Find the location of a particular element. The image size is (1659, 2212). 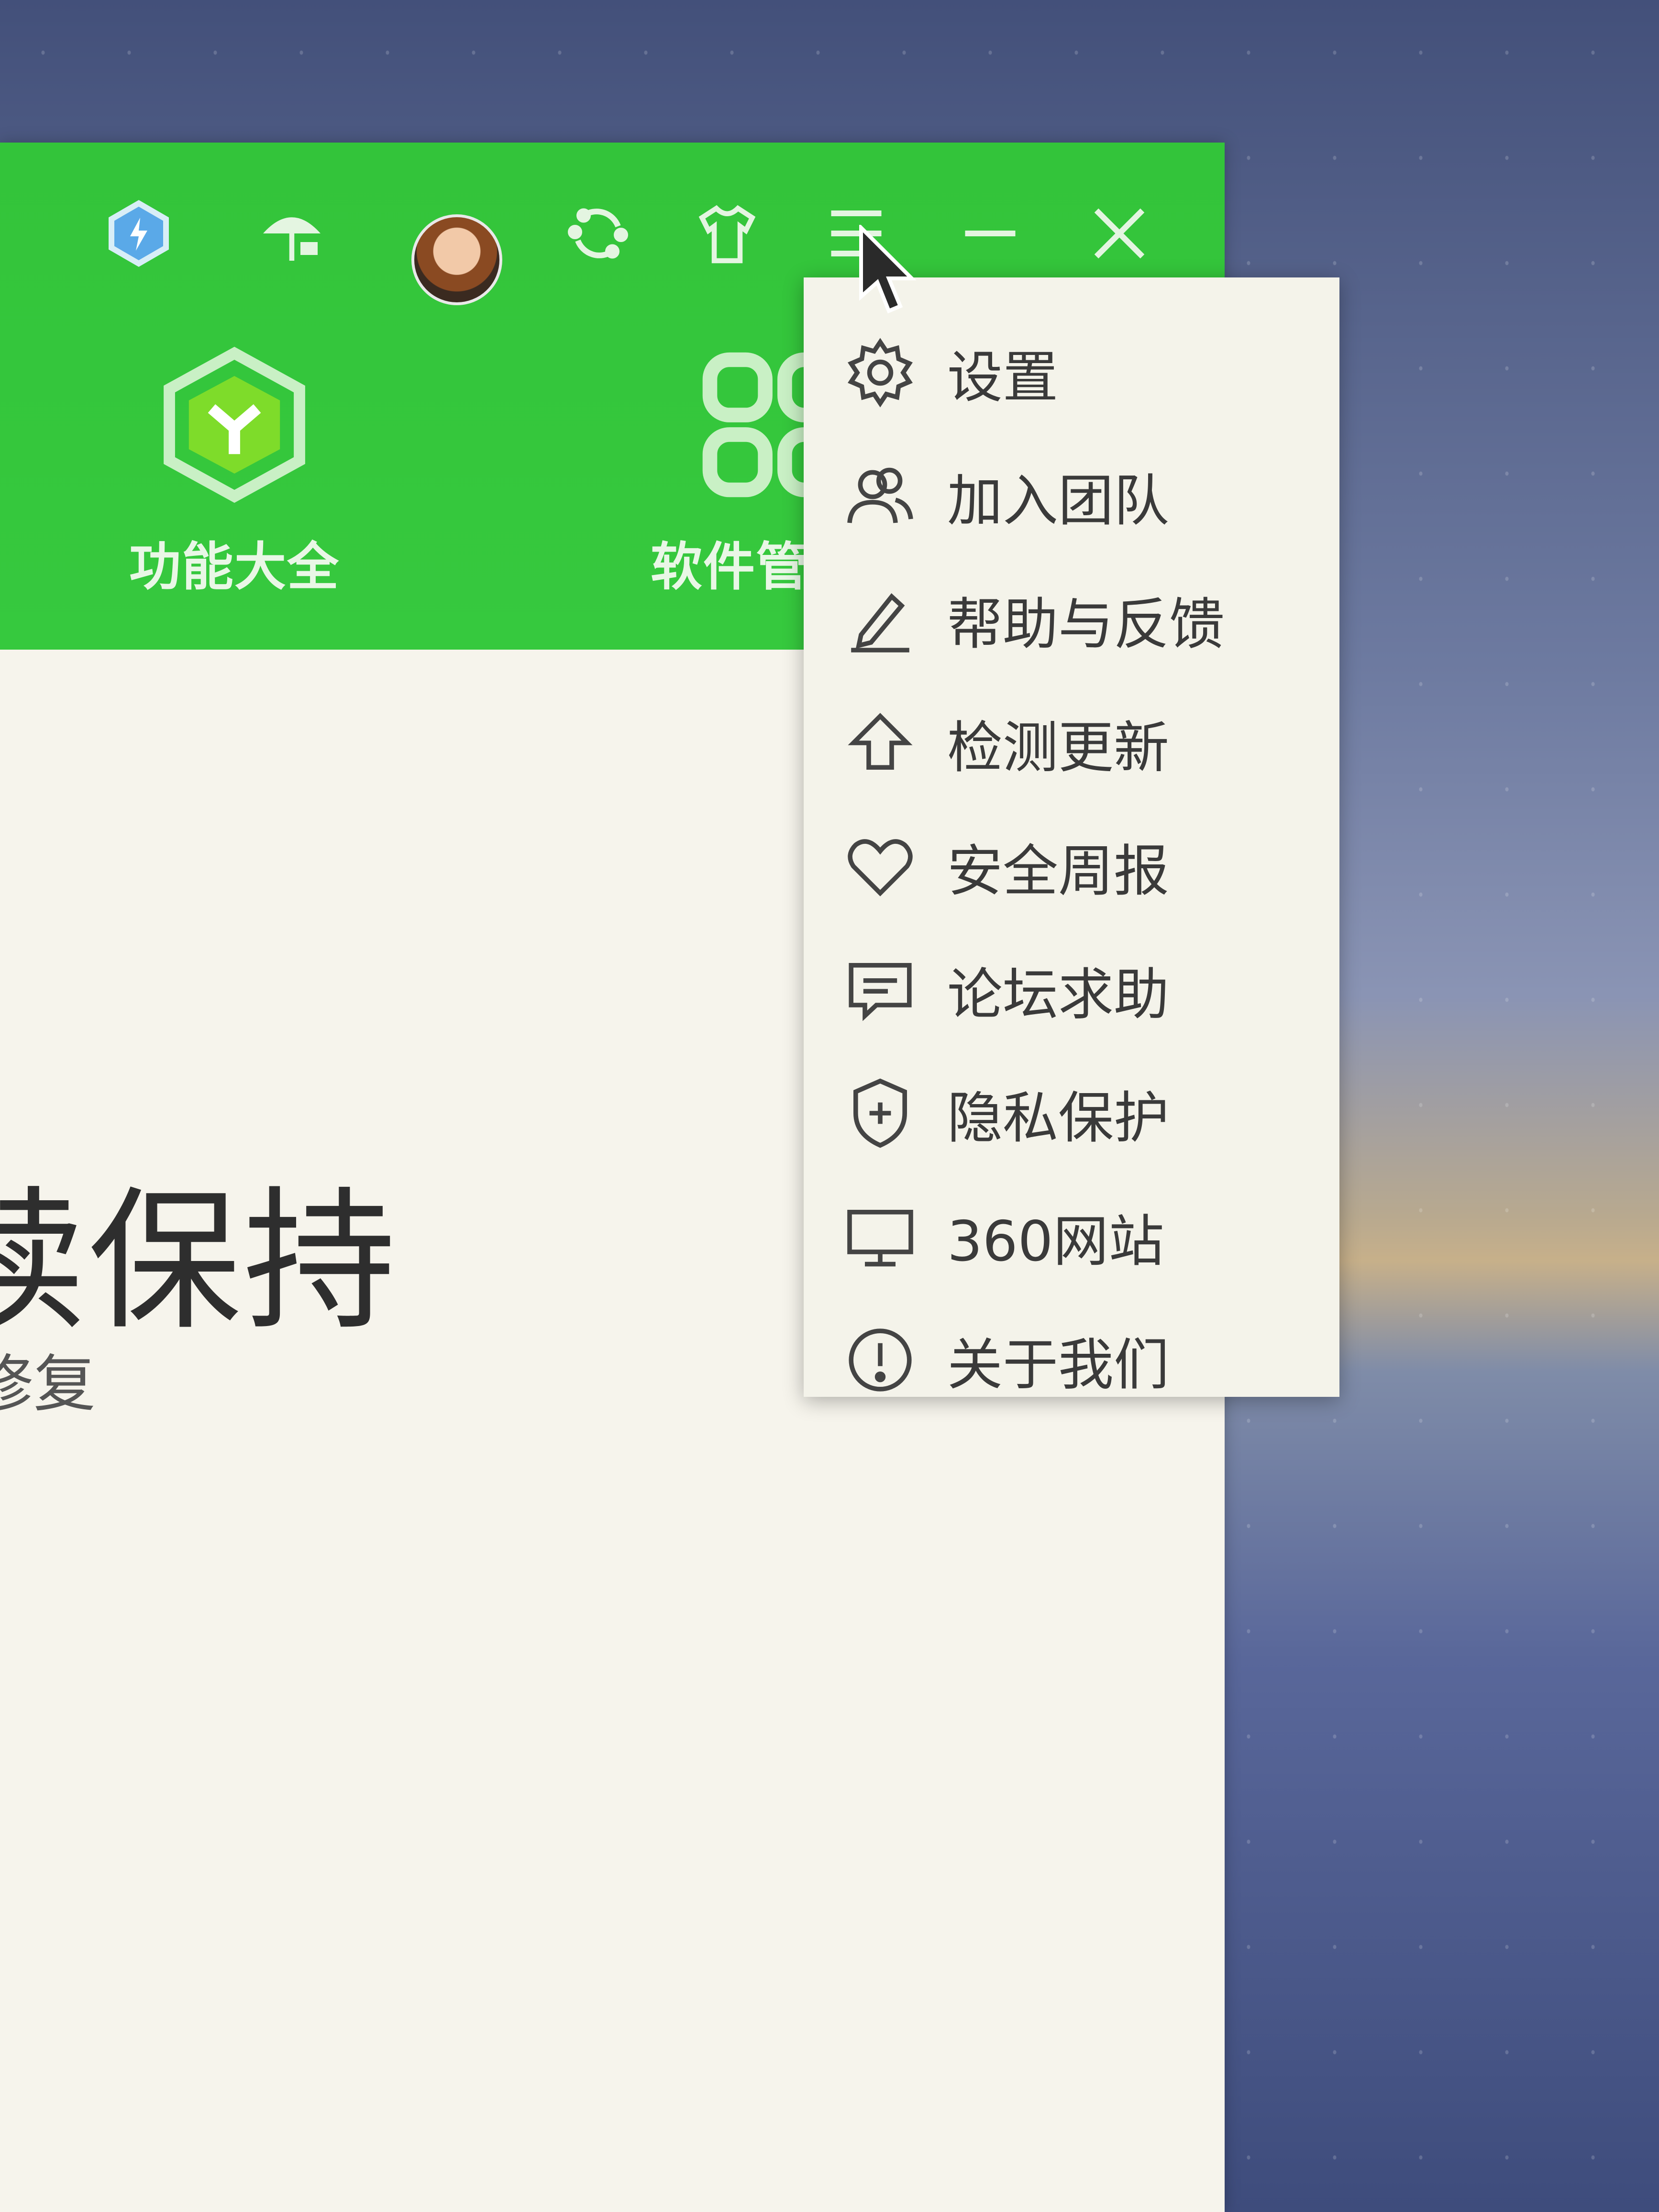

menu-item-about-us: 关于我们 is located at coordinates (1071, 1360).